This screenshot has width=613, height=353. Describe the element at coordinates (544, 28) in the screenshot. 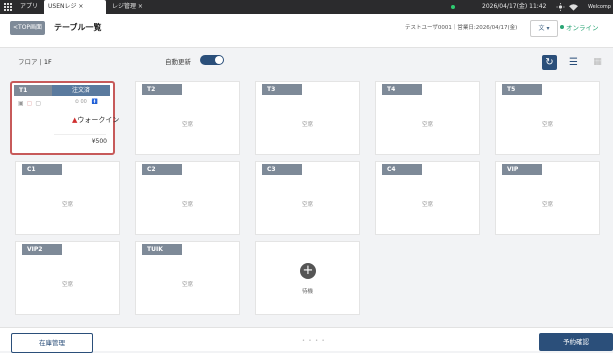

I see `language-button: 文 ▾` at that location.